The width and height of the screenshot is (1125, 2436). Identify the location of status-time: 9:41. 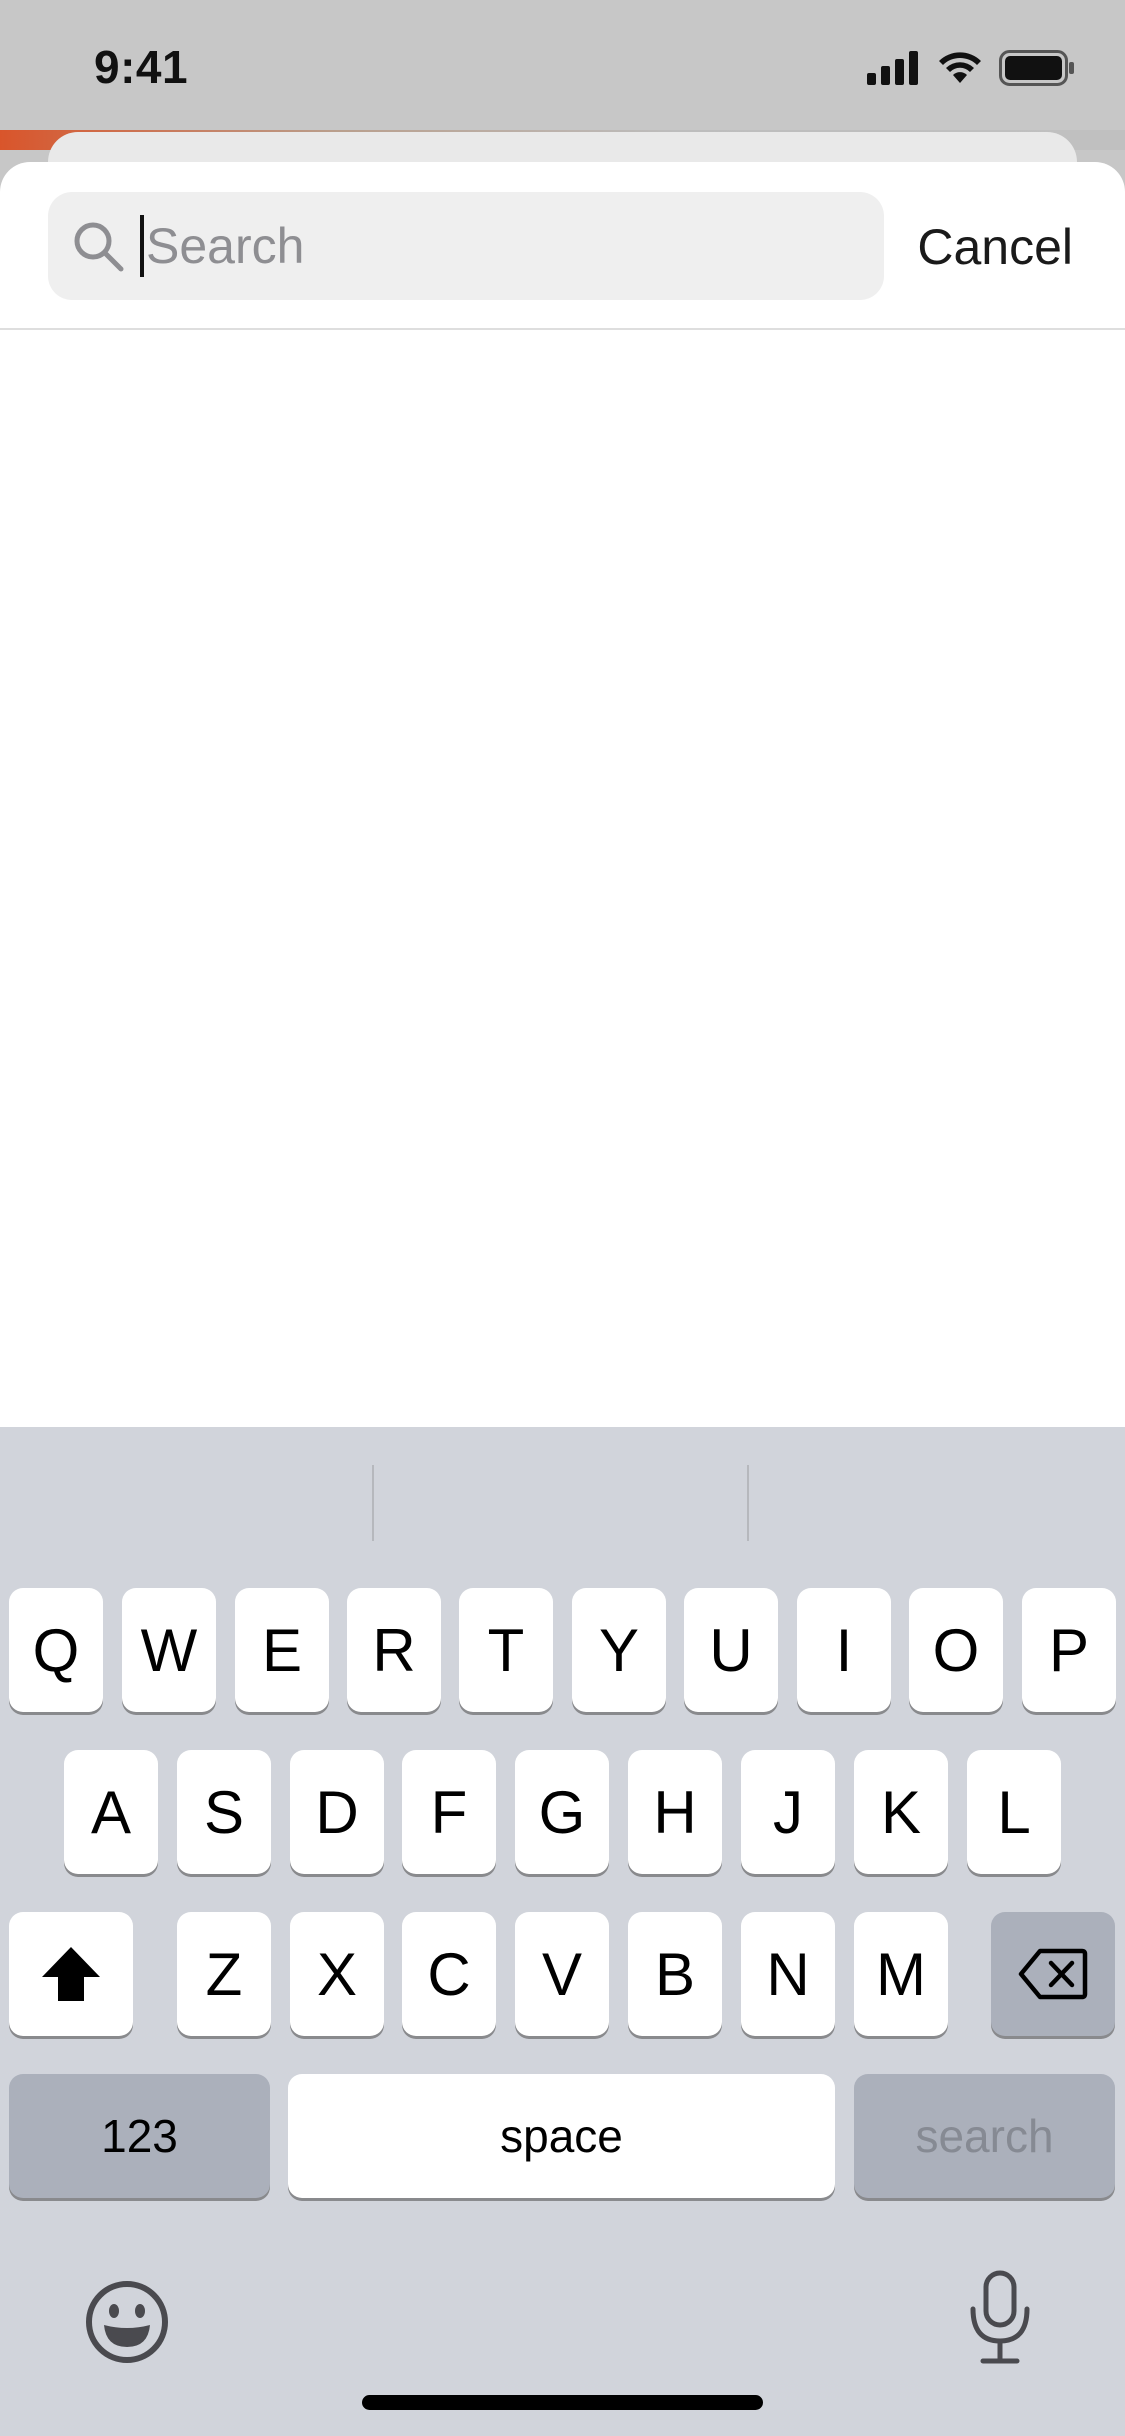
(141, 67).